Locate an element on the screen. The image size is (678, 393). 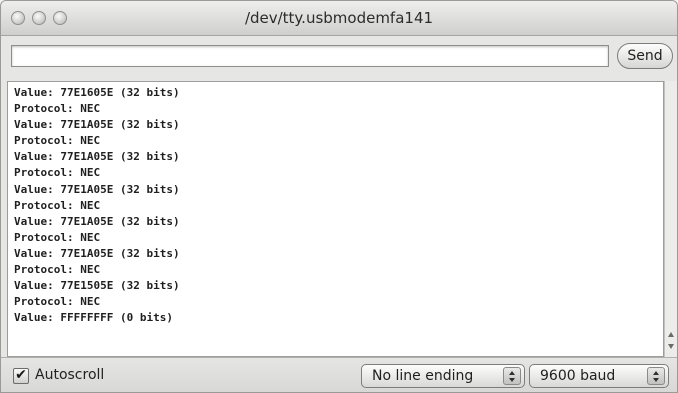
send-row: Send is located at coordinates (339, 58).